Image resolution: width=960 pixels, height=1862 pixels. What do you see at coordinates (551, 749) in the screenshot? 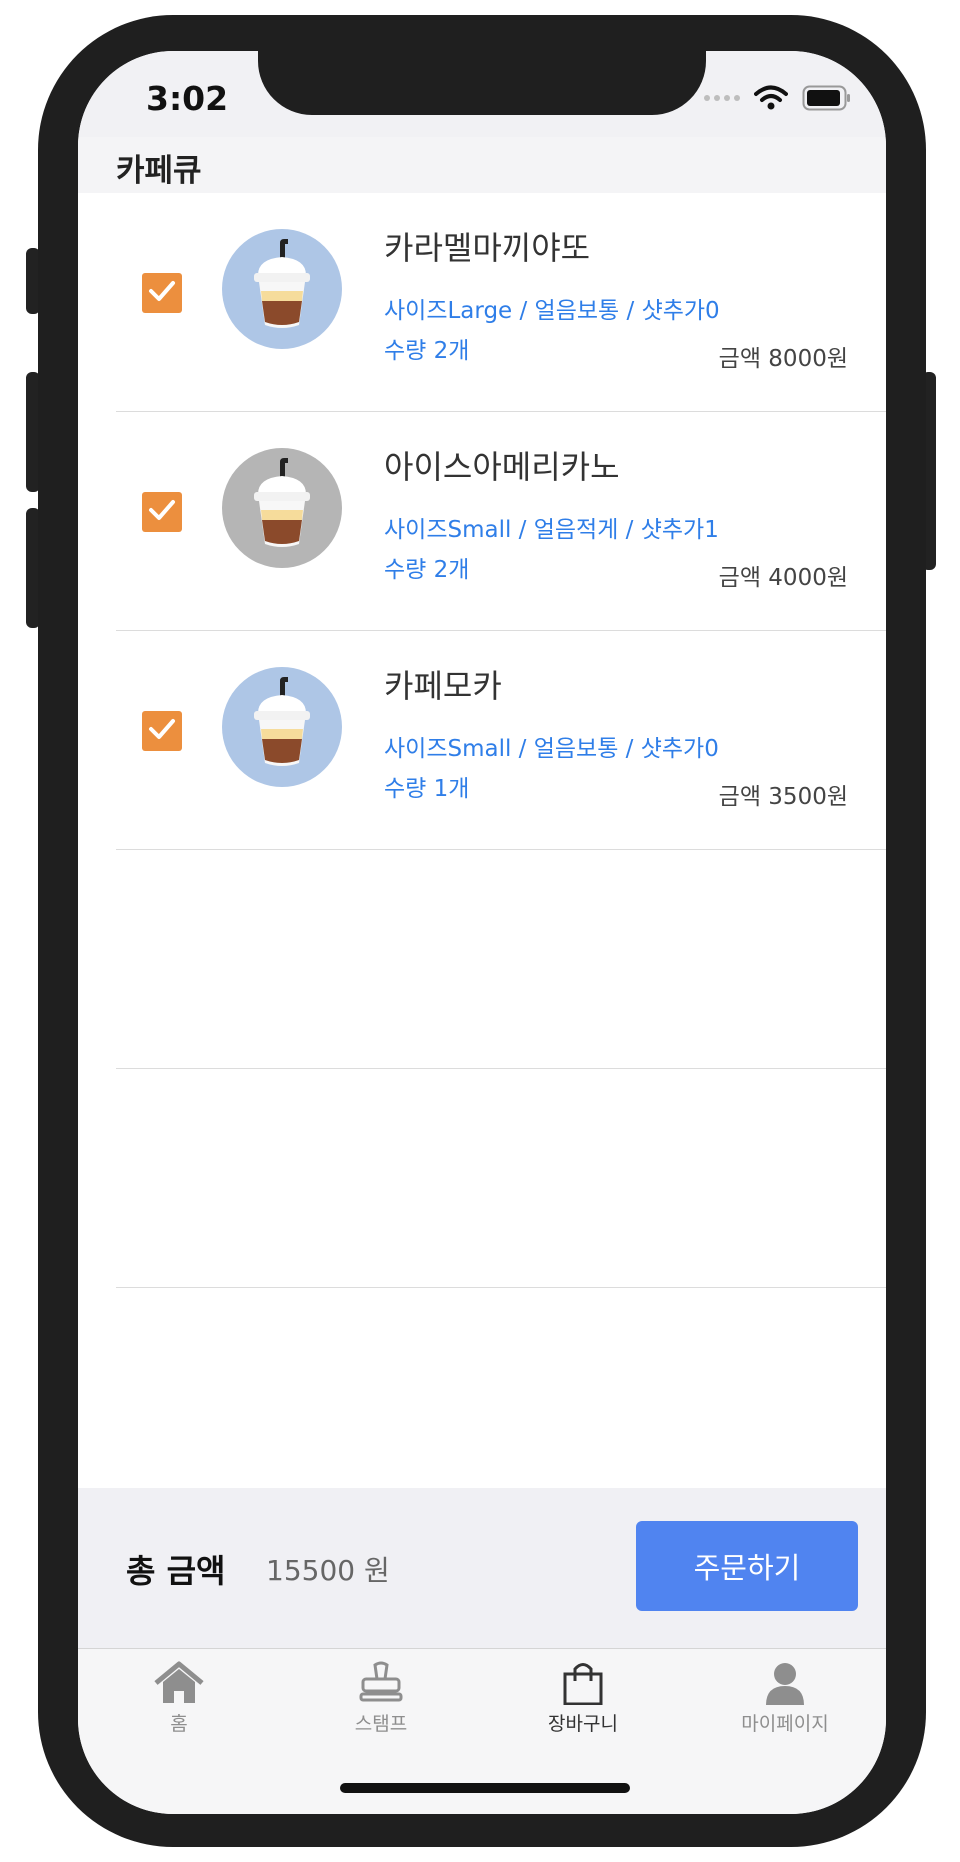
I see `item-options: 사이즈Small / 얼음보통 / 샷추가0` at bounding box center [551, 749].